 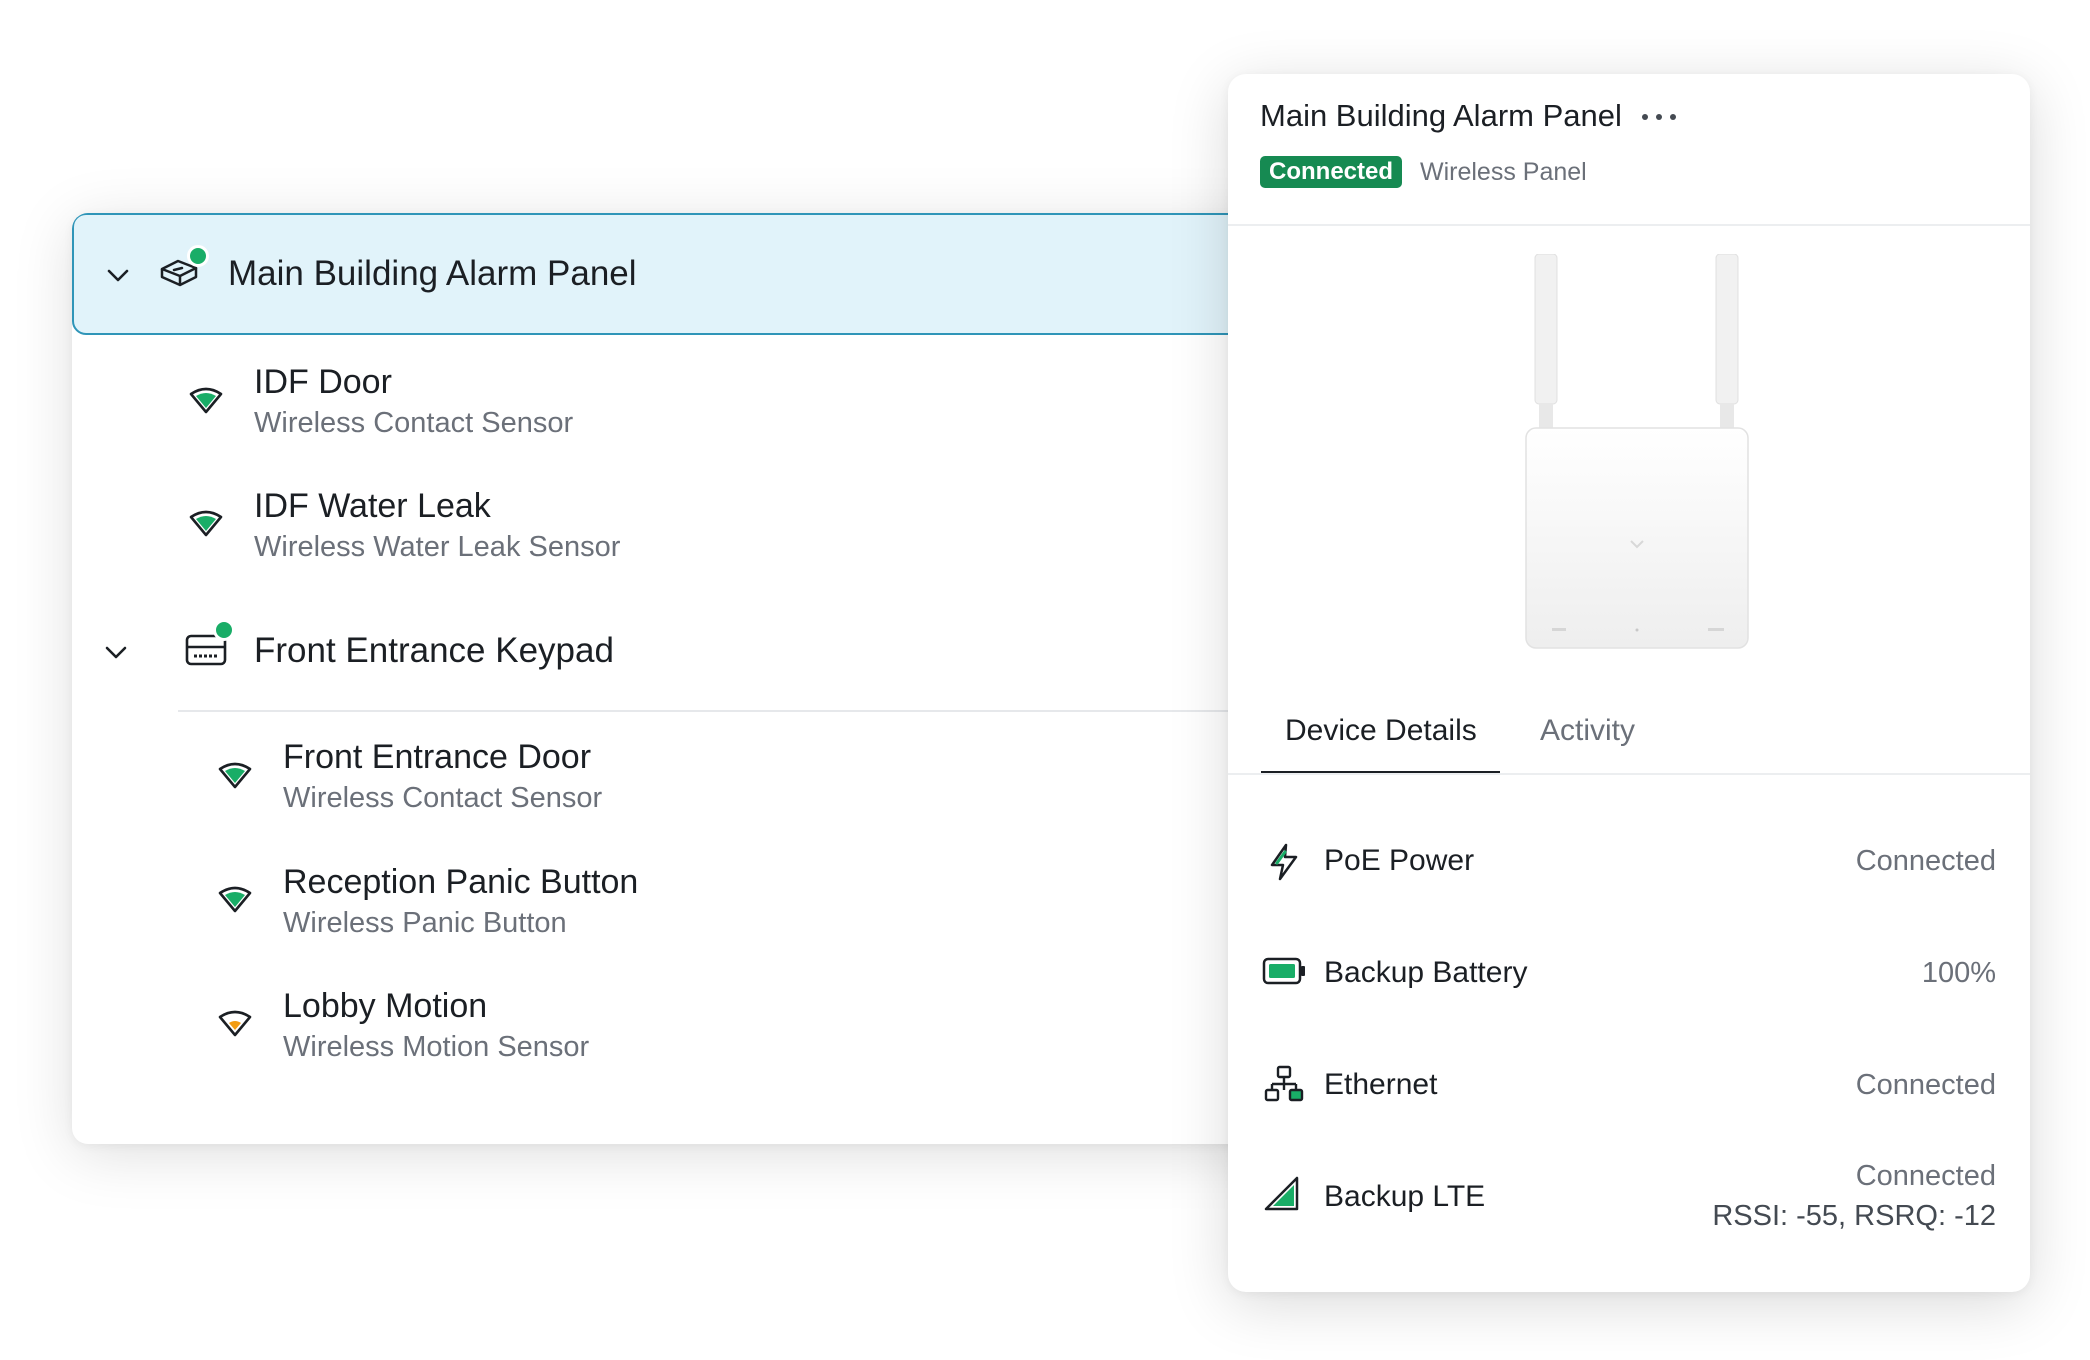 I want to click on property-label: Ethernet, so click(x=1381, y=1084).